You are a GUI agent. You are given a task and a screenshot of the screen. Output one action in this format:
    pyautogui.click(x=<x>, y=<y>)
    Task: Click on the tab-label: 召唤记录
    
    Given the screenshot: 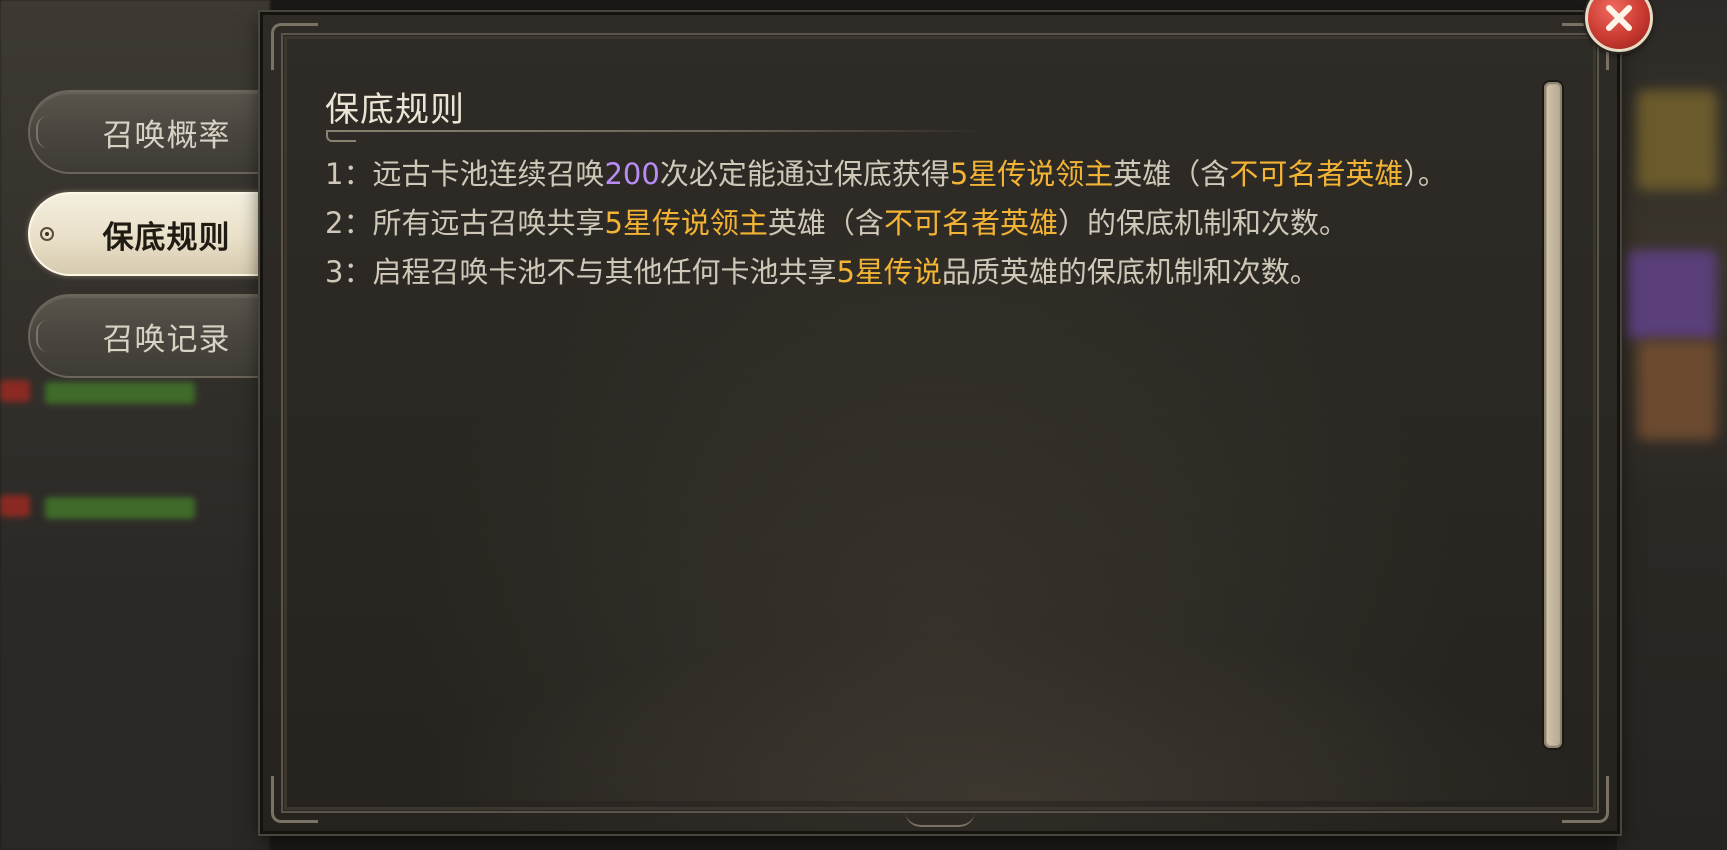 What is the action you would take?
    pyautogui.click(x=166, y=339)
    